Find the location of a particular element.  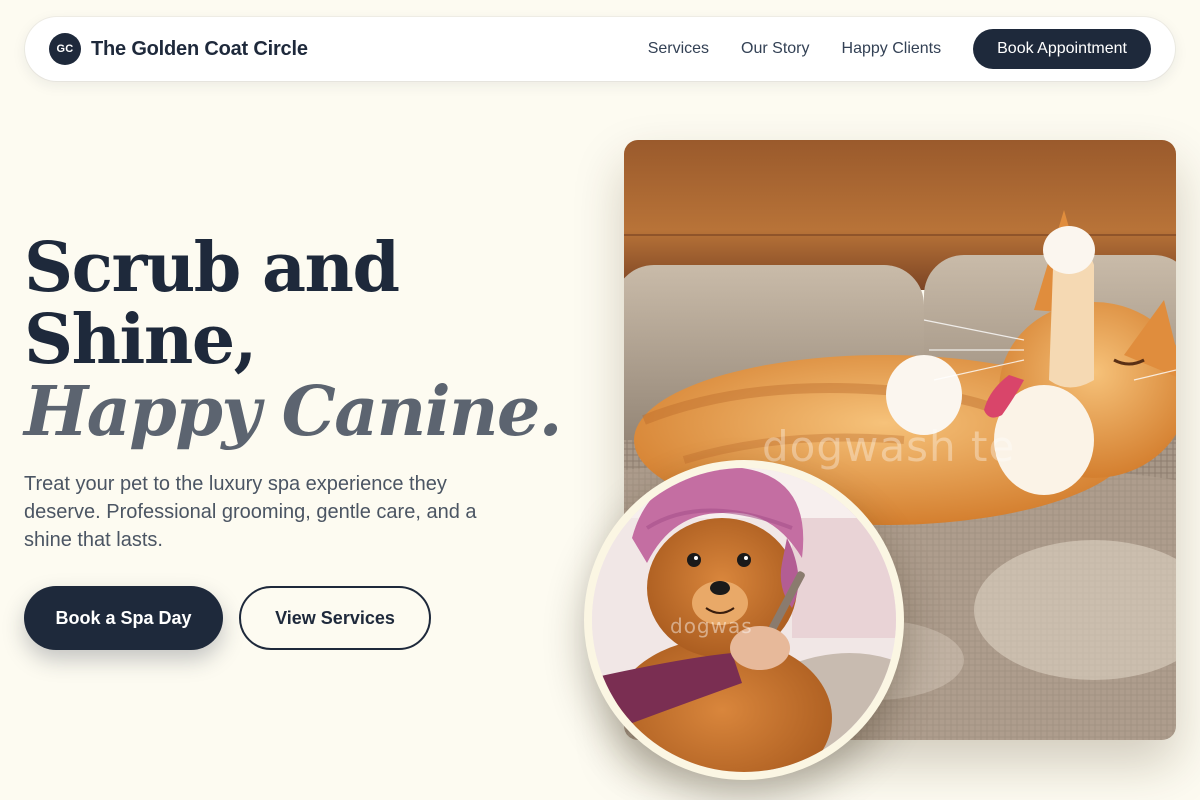

nav-link-services: Services is located at coordinates (678, 49).